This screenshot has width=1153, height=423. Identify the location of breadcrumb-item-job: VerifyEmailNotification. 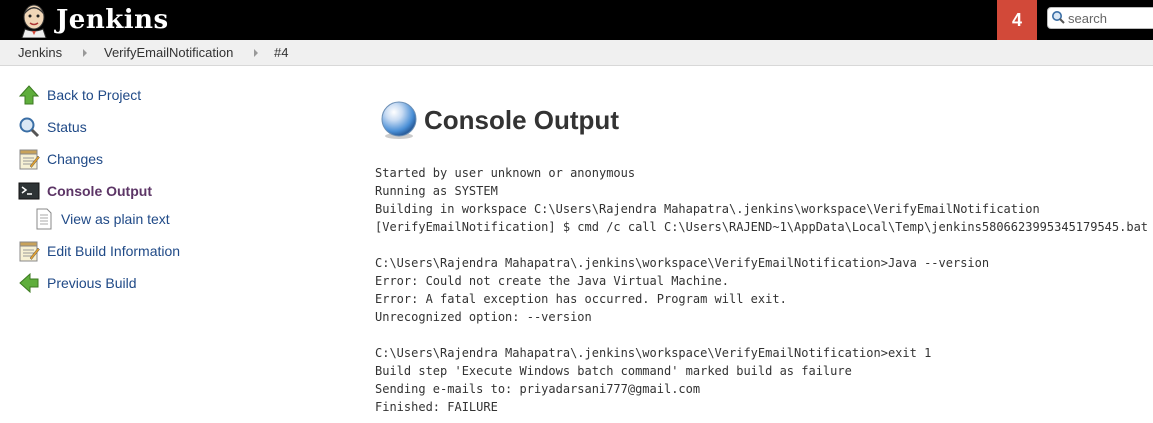
(168, 52).